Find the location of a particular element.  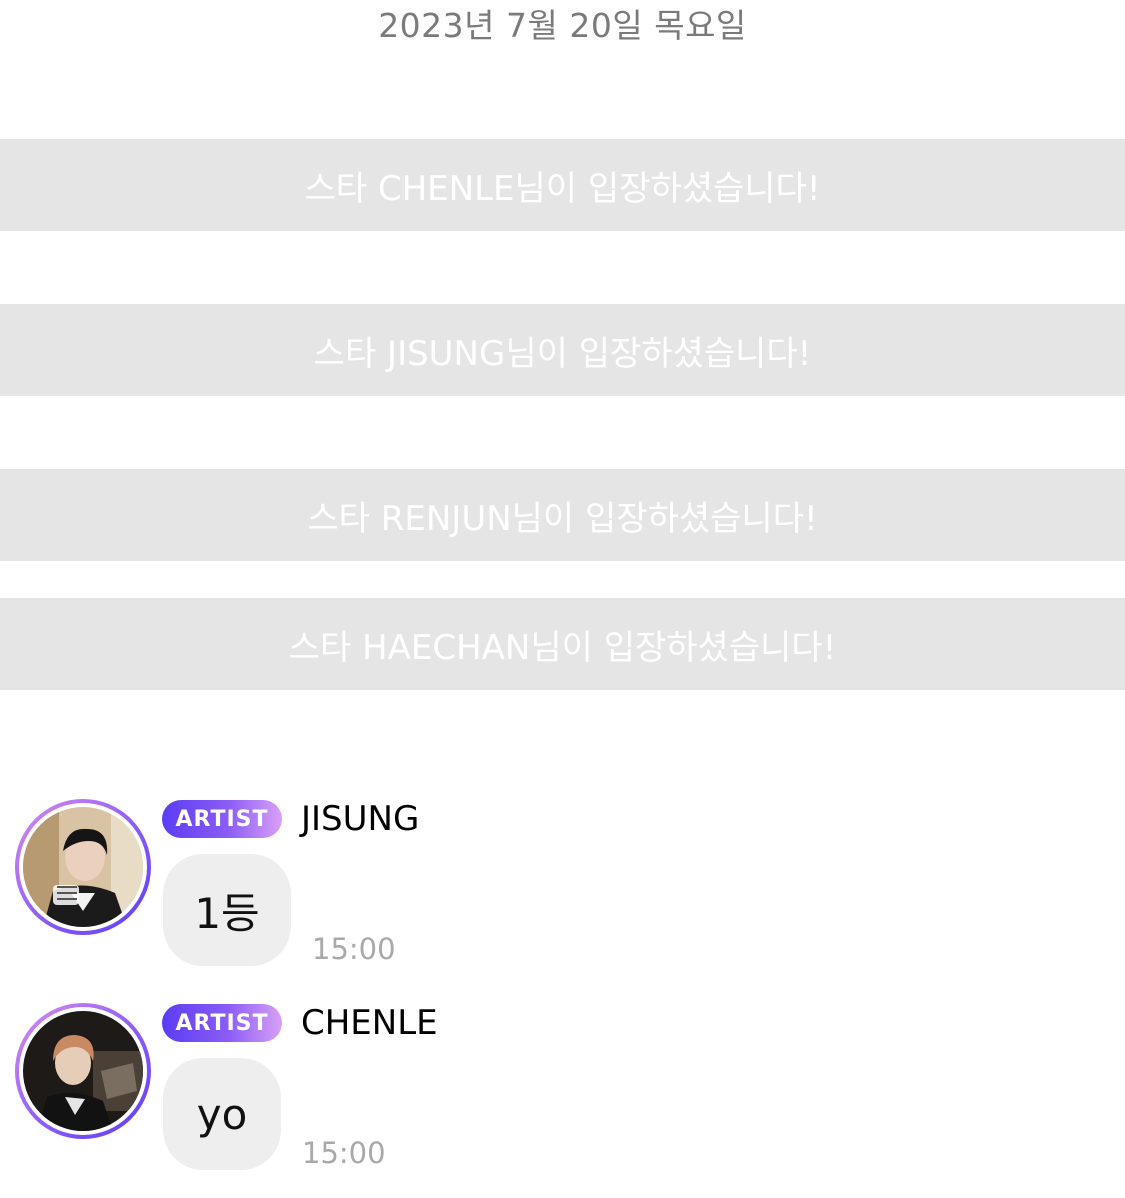

entry-notice-chenle: 스타 CHENLE님이 입장하셨습니다! is located at coordinates (562, 185).